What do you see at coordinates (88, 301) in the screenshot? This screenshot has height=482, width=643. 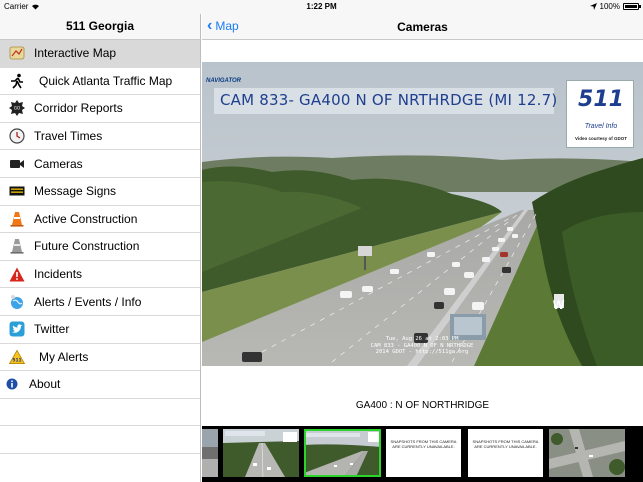 I see `sidebar-item-label: Alerts / Events / Info` at bounding box center [88, 301].